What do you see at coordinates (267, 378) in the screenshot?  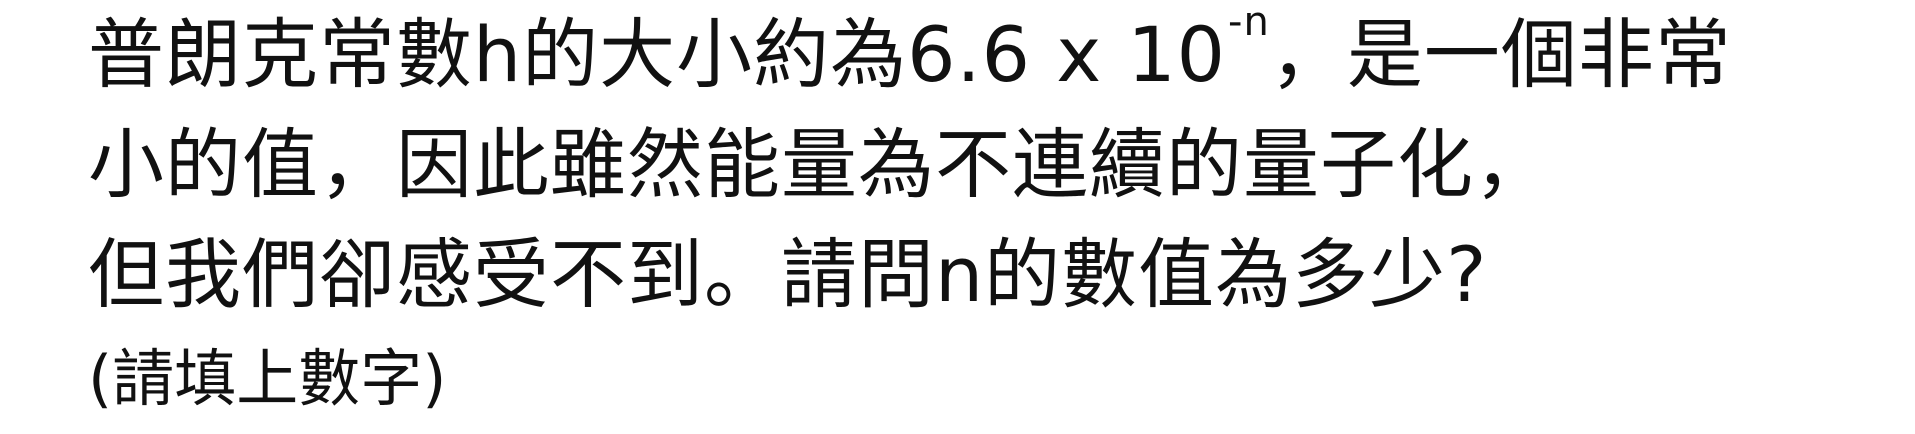 I see `answer-hint: (請填上數字)` at bounding box center [267, 378].